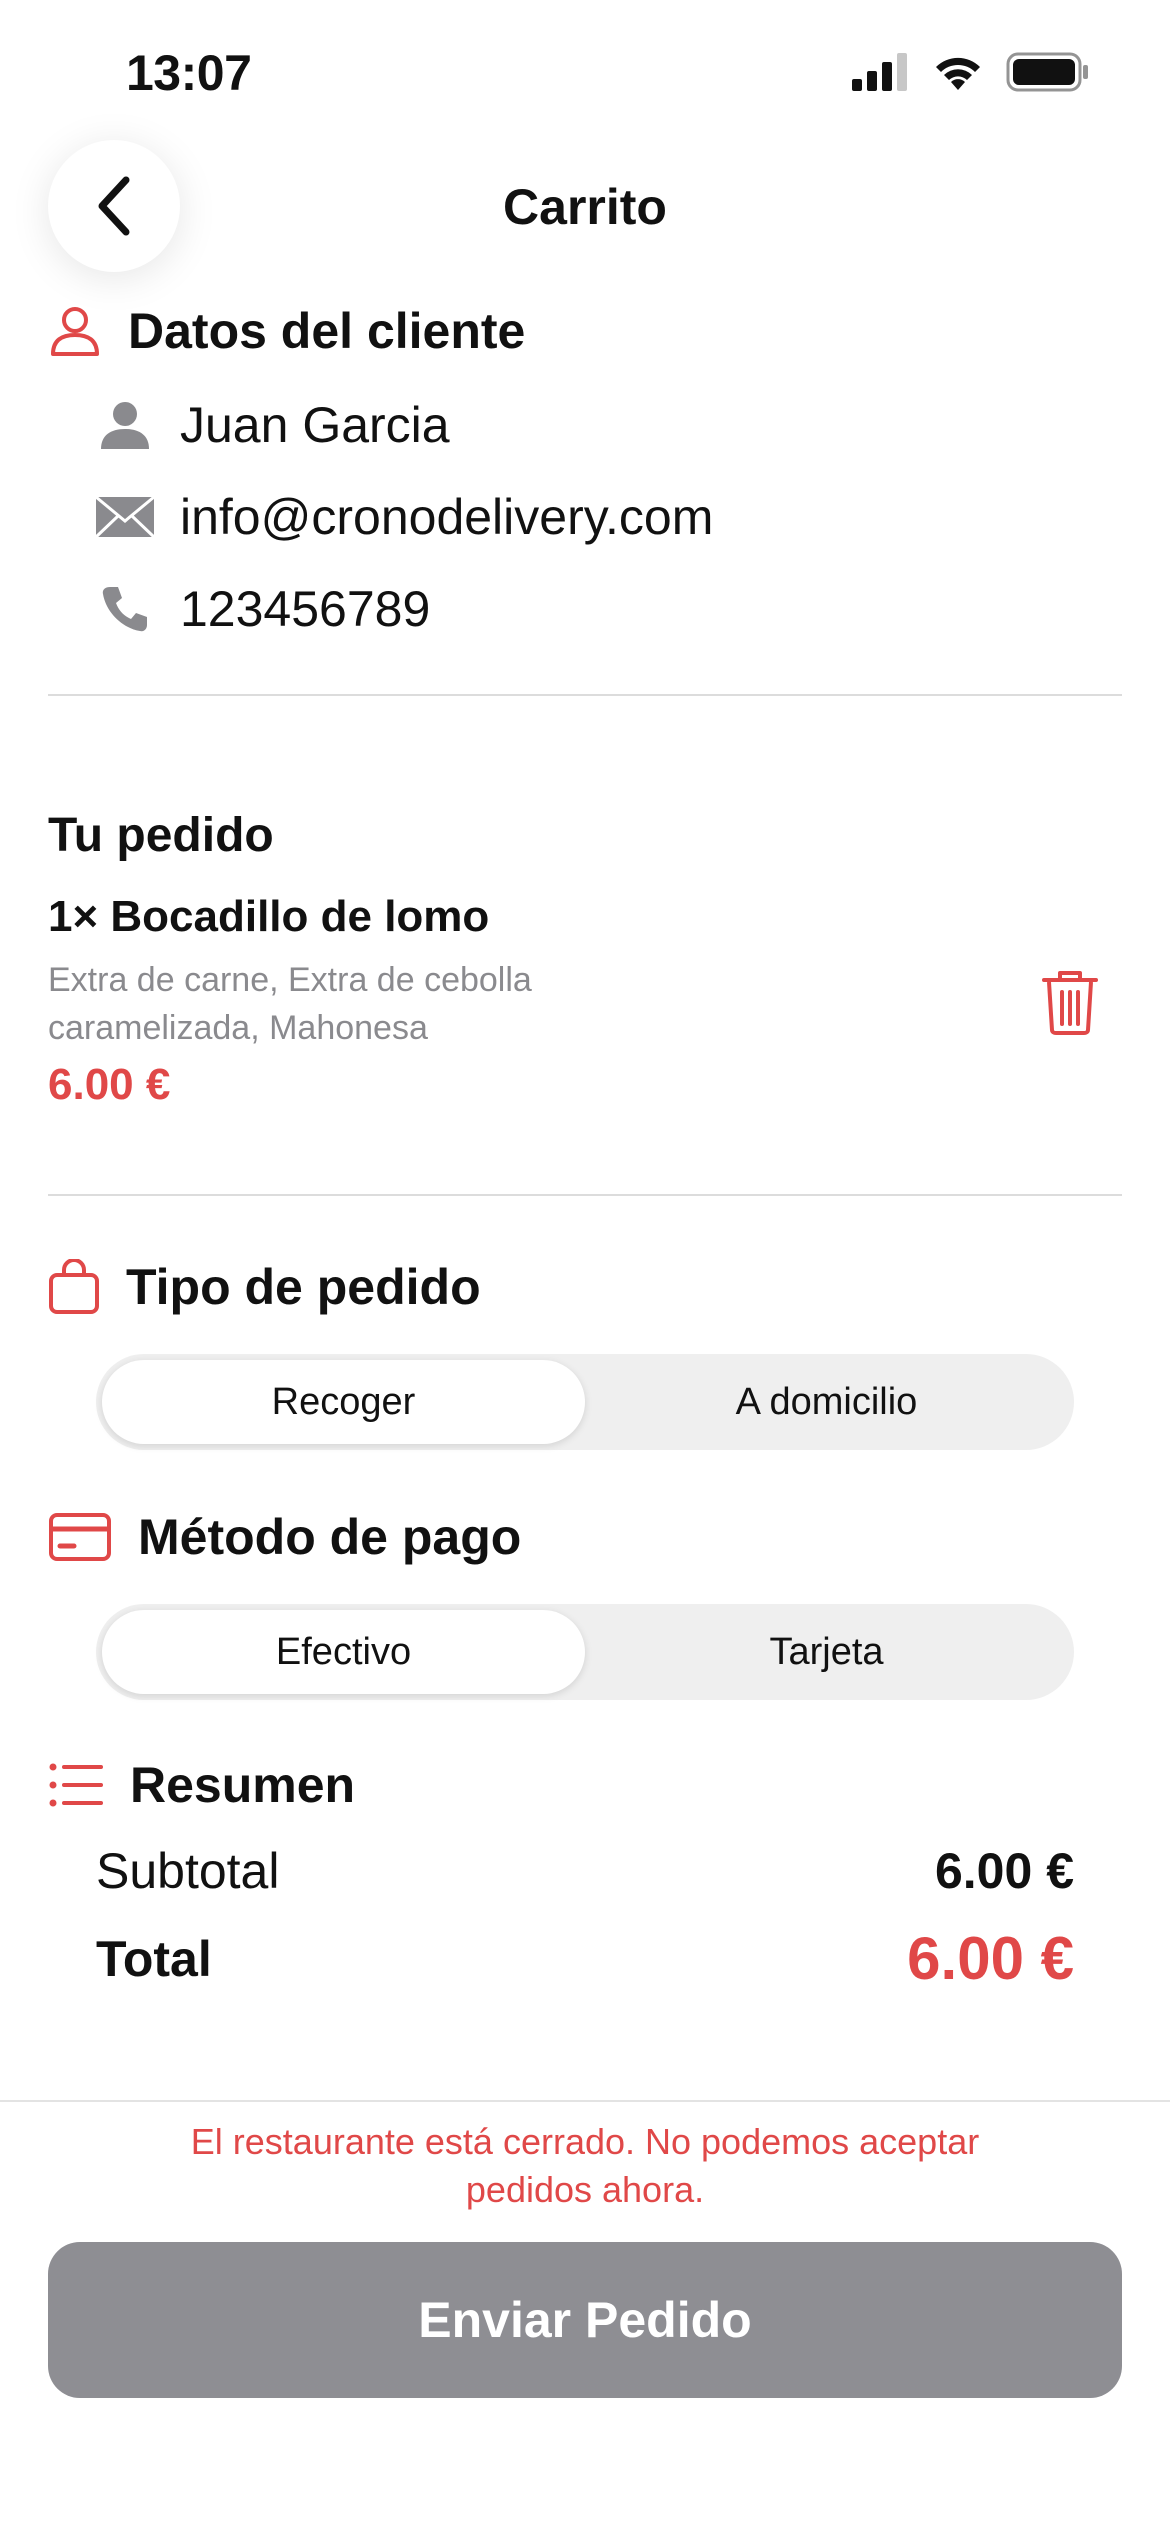  Describe the element at coordinates (125, 517) in the screenshot. I see `envelope-icon` at that location.